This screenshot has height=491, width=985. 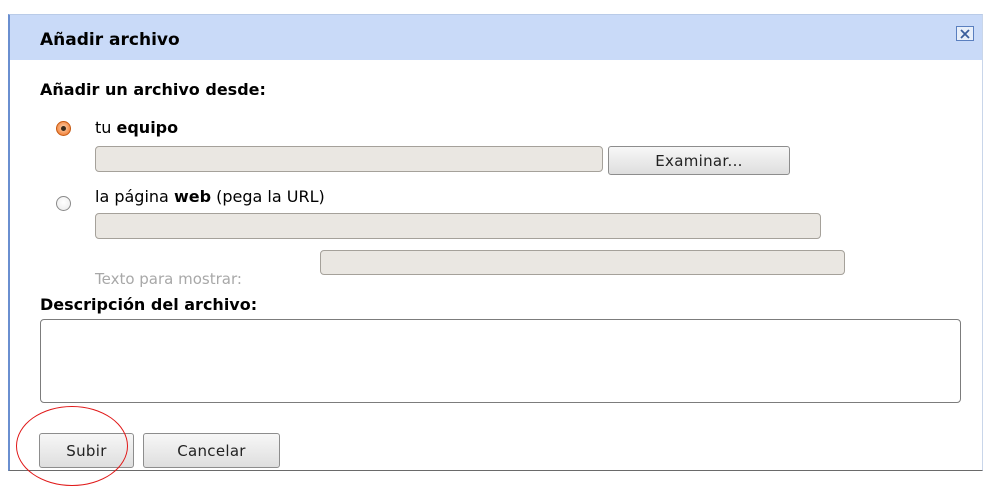 I want to click on source-section-label: Añadir un archivo desde:, so click(x=153, y=89).